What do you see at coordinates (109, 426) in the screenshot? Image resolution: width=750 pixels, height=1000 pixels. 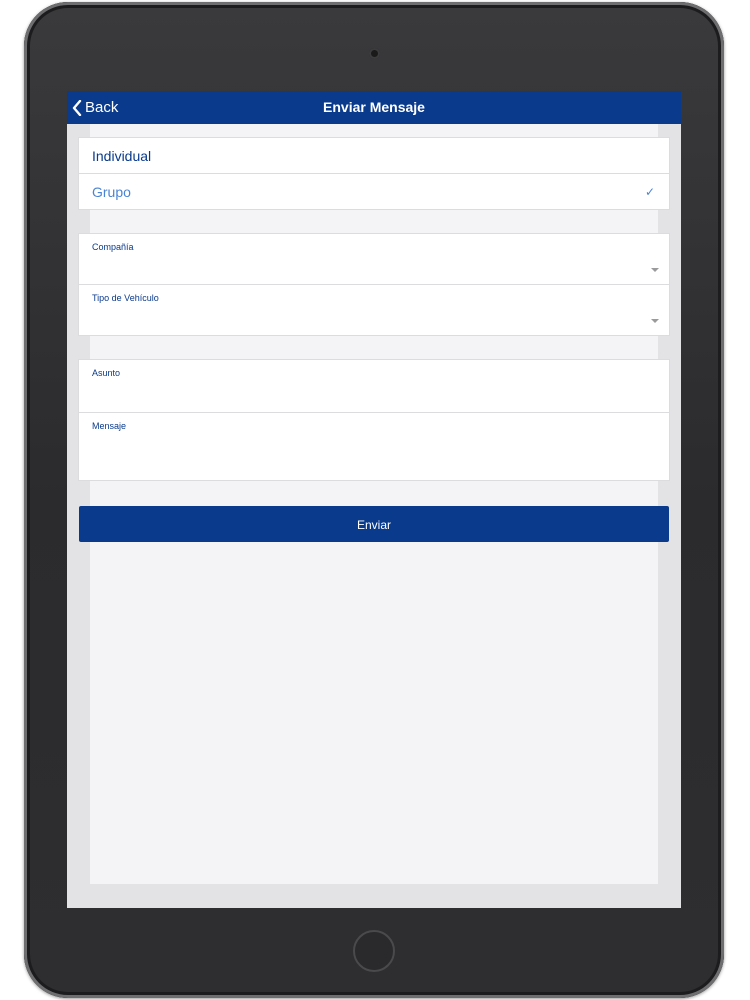 I see `message-label: Mensaje` at bounding box center [109, 426].